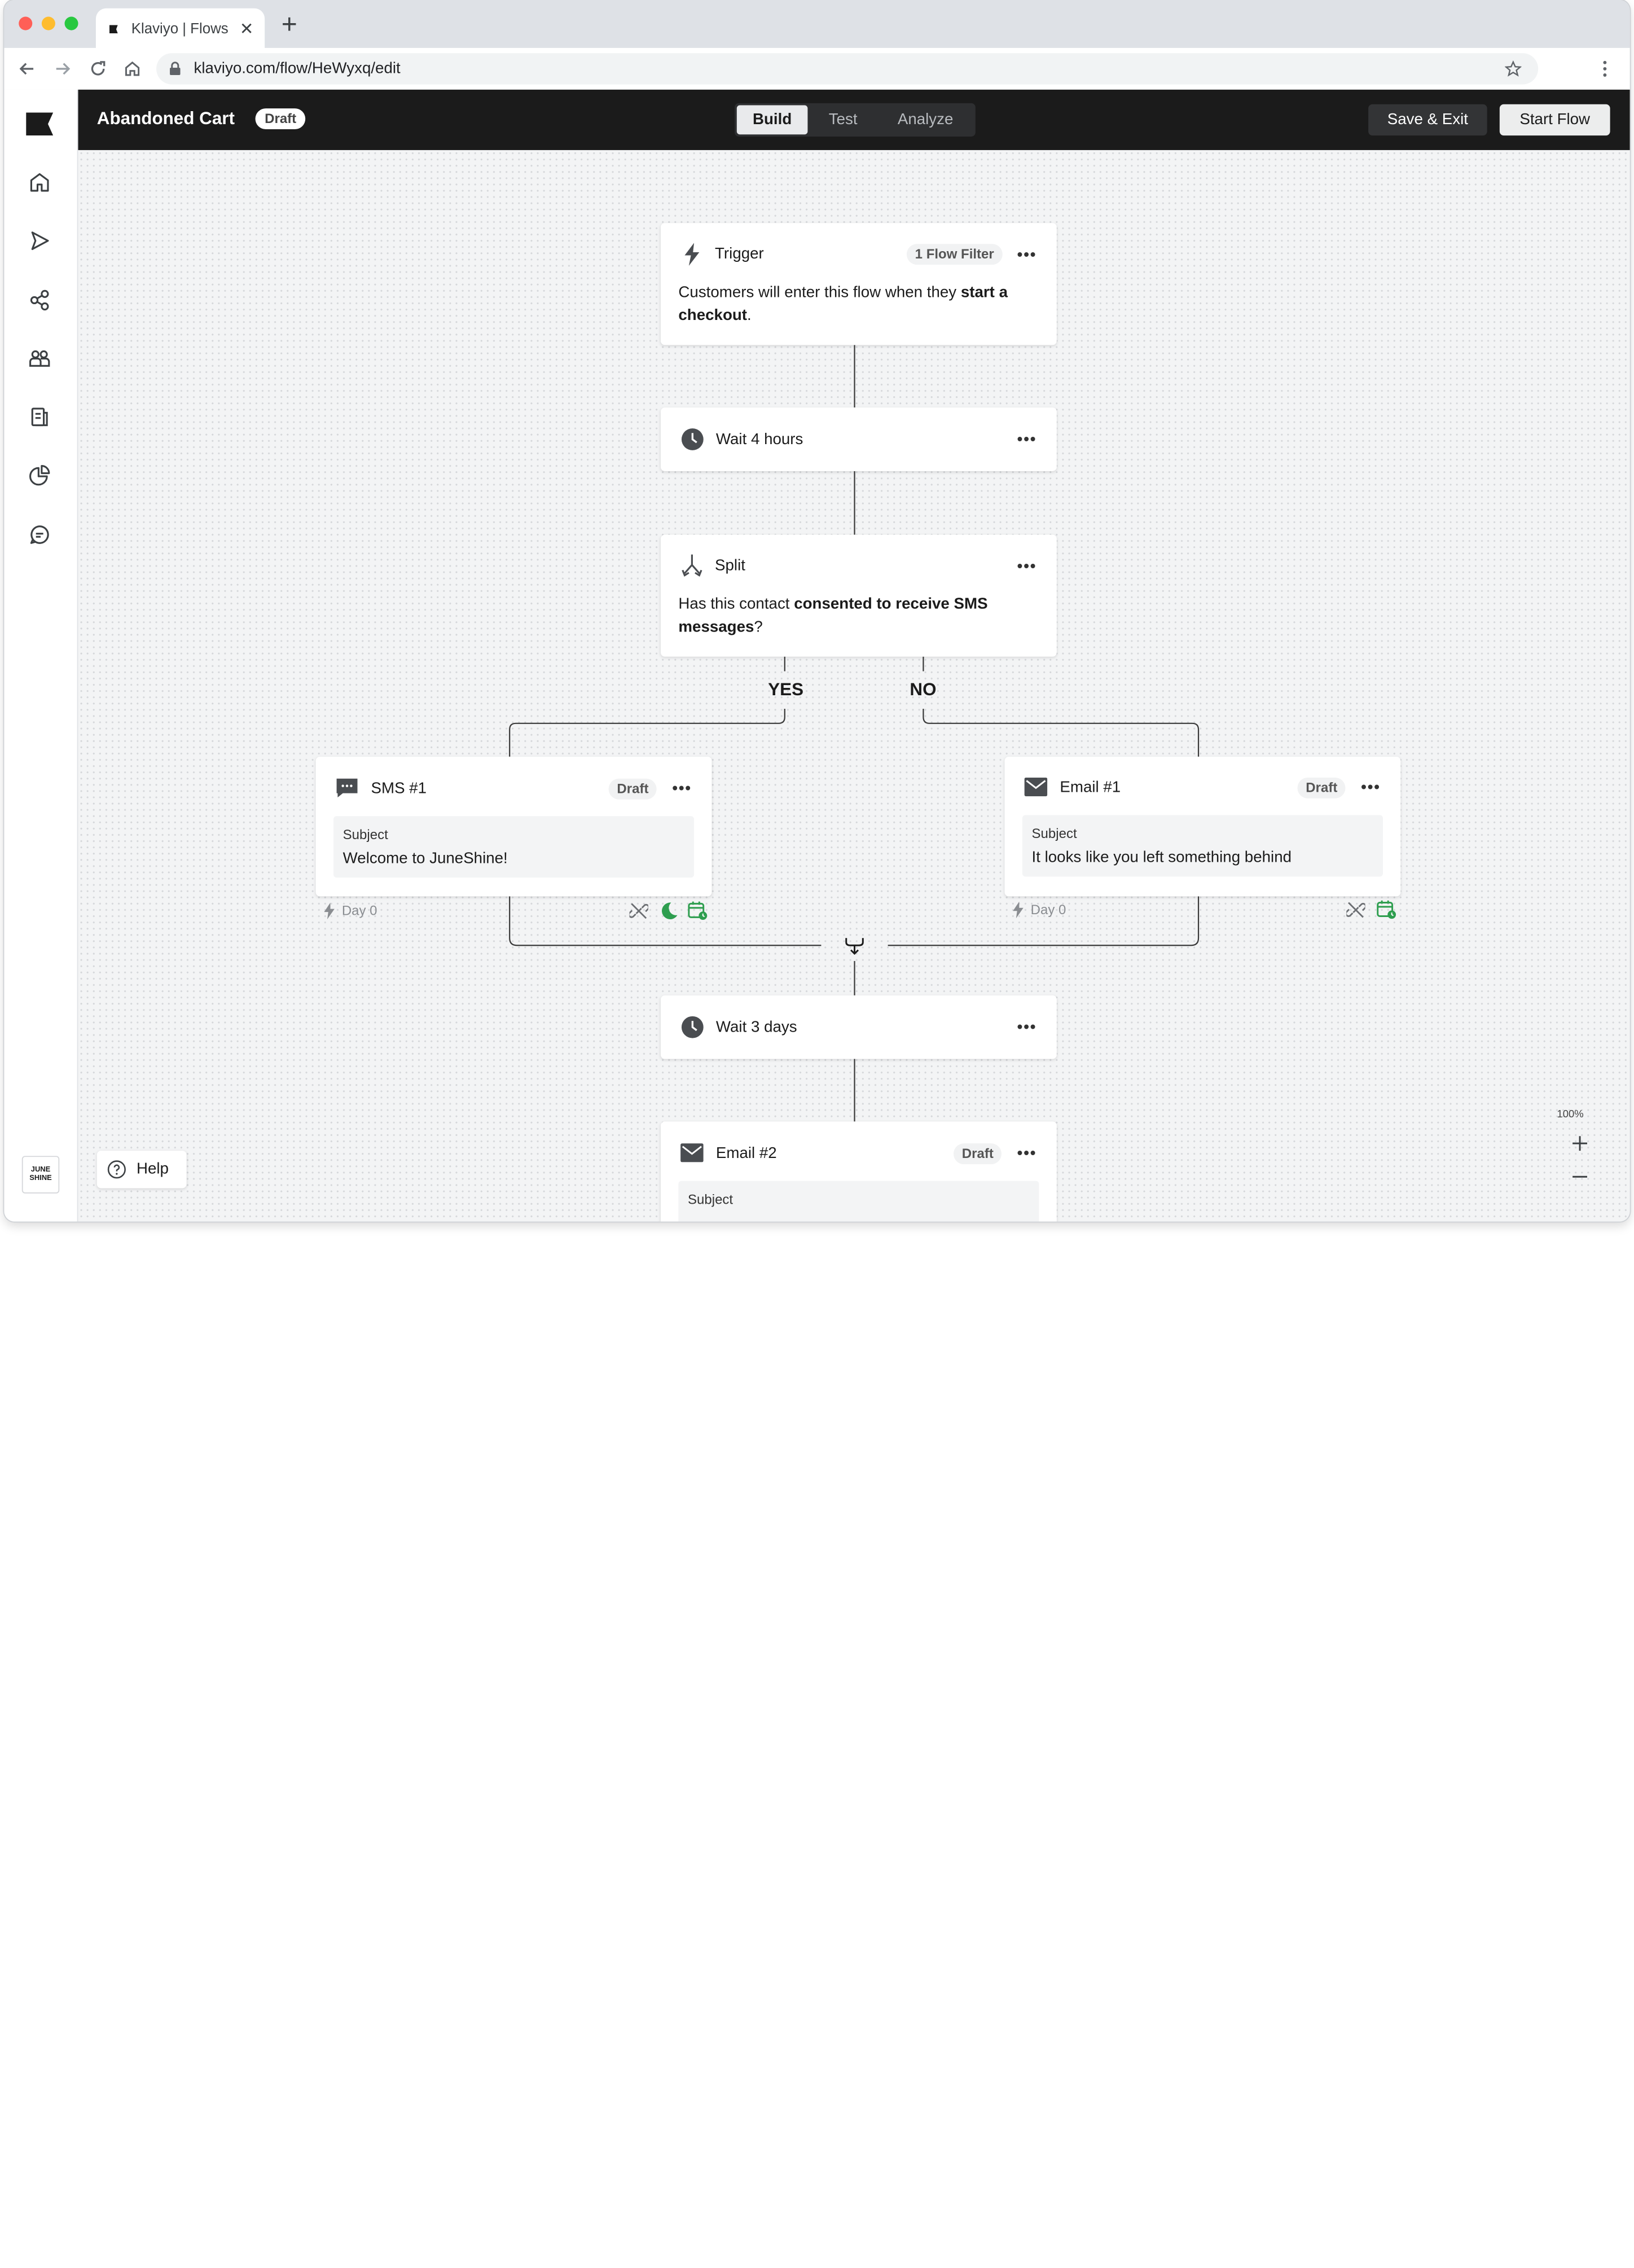  Describe the element at coordinates (1027, 255) in the screenshot. I see `trigger-more-options-icon: •••` at that location.